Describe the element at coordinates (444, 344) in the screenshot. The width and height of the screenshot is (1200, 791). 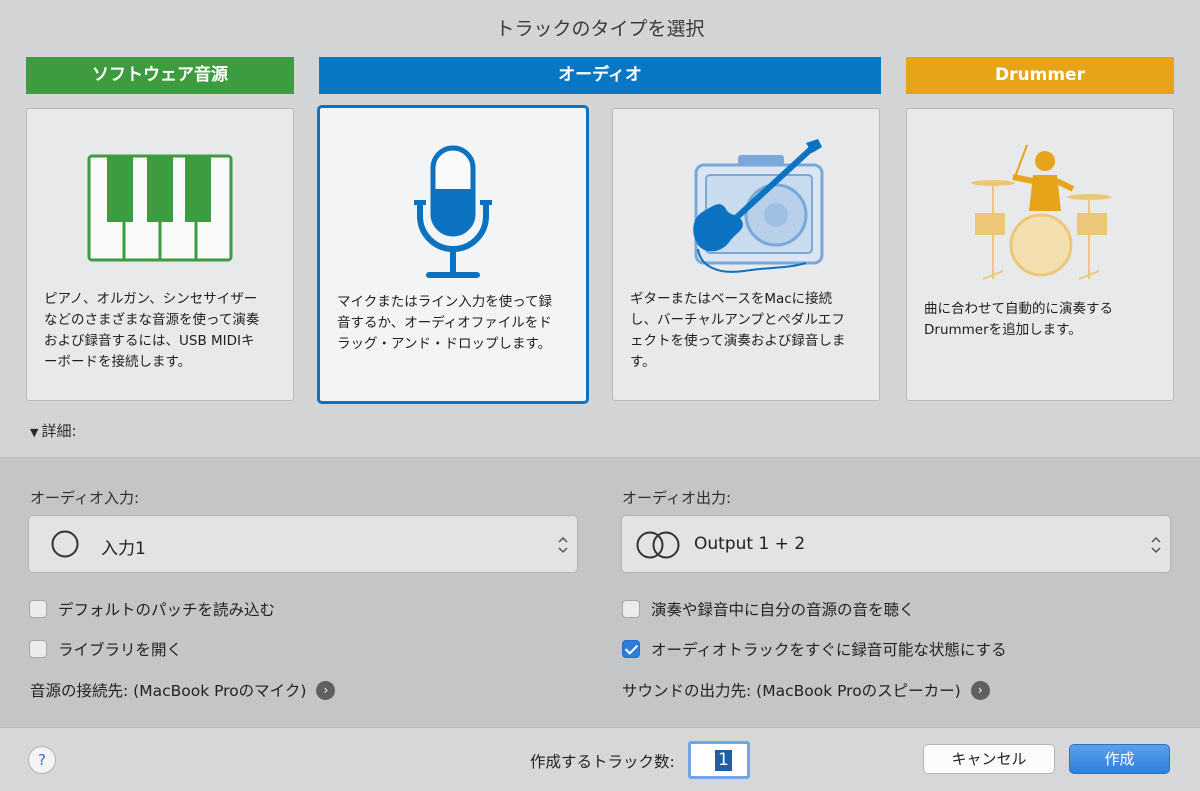
I see `card-desc-line: ラッグ・アンド・ドロップします。` at that location.